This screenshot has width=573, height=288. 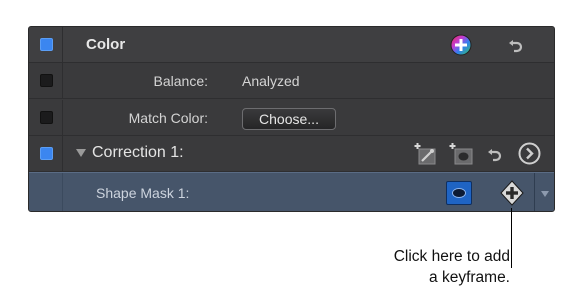 I want to click on callout-leader-line, so click(x=511, y=238).